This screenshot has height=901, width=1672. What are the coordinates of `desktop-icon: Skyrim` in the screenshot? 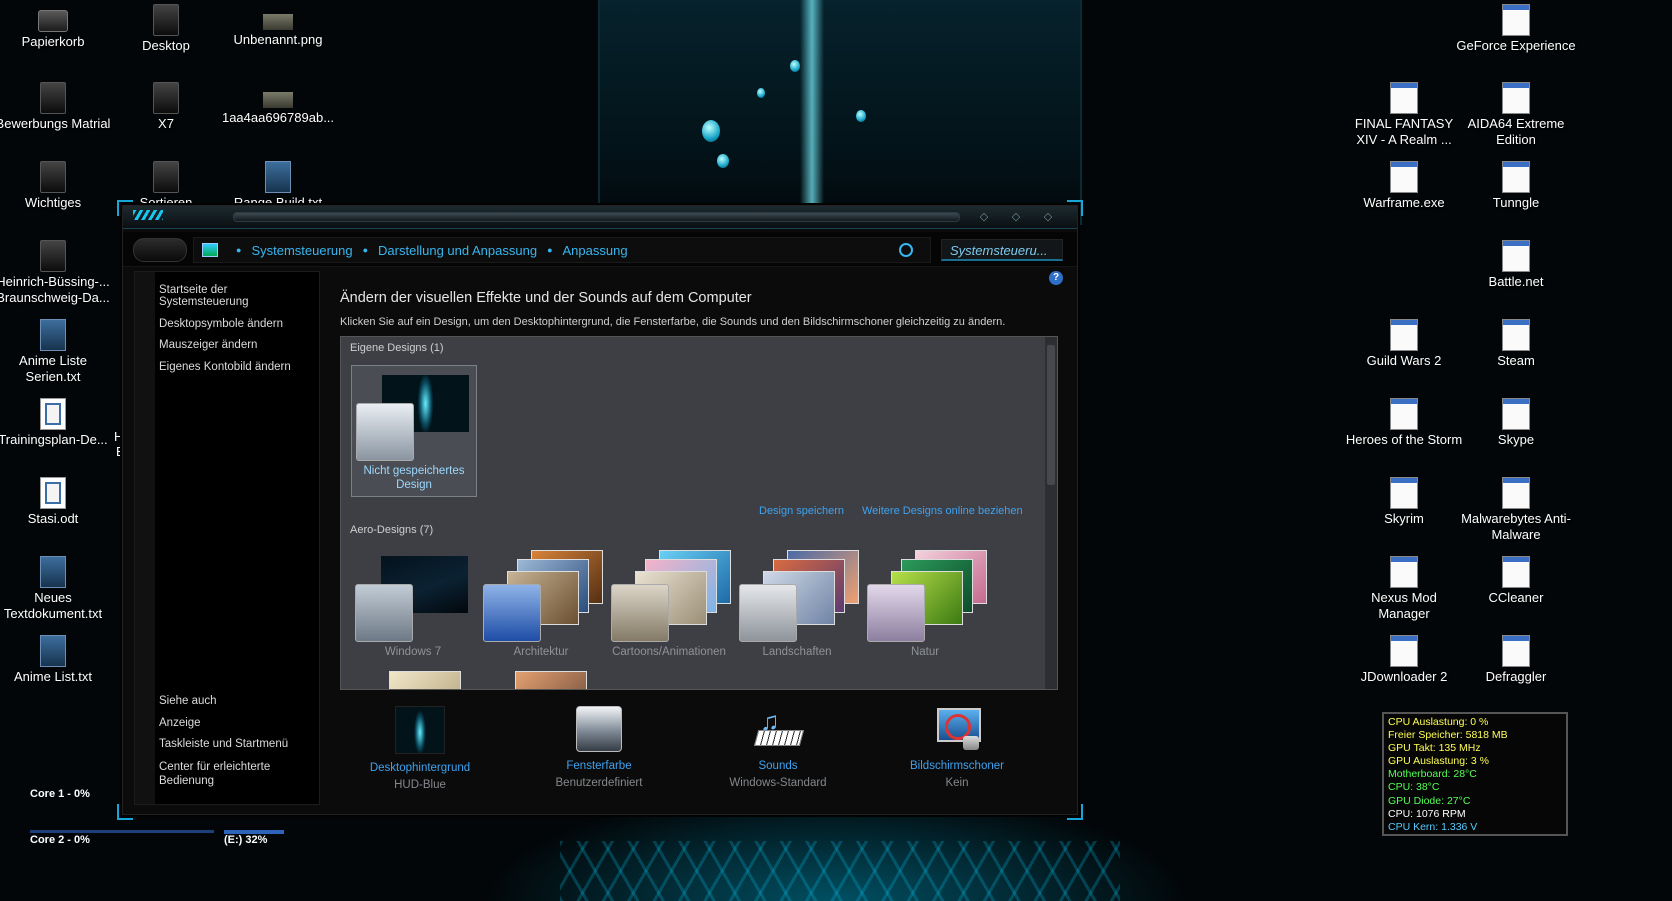 It's located at (1404, 502).